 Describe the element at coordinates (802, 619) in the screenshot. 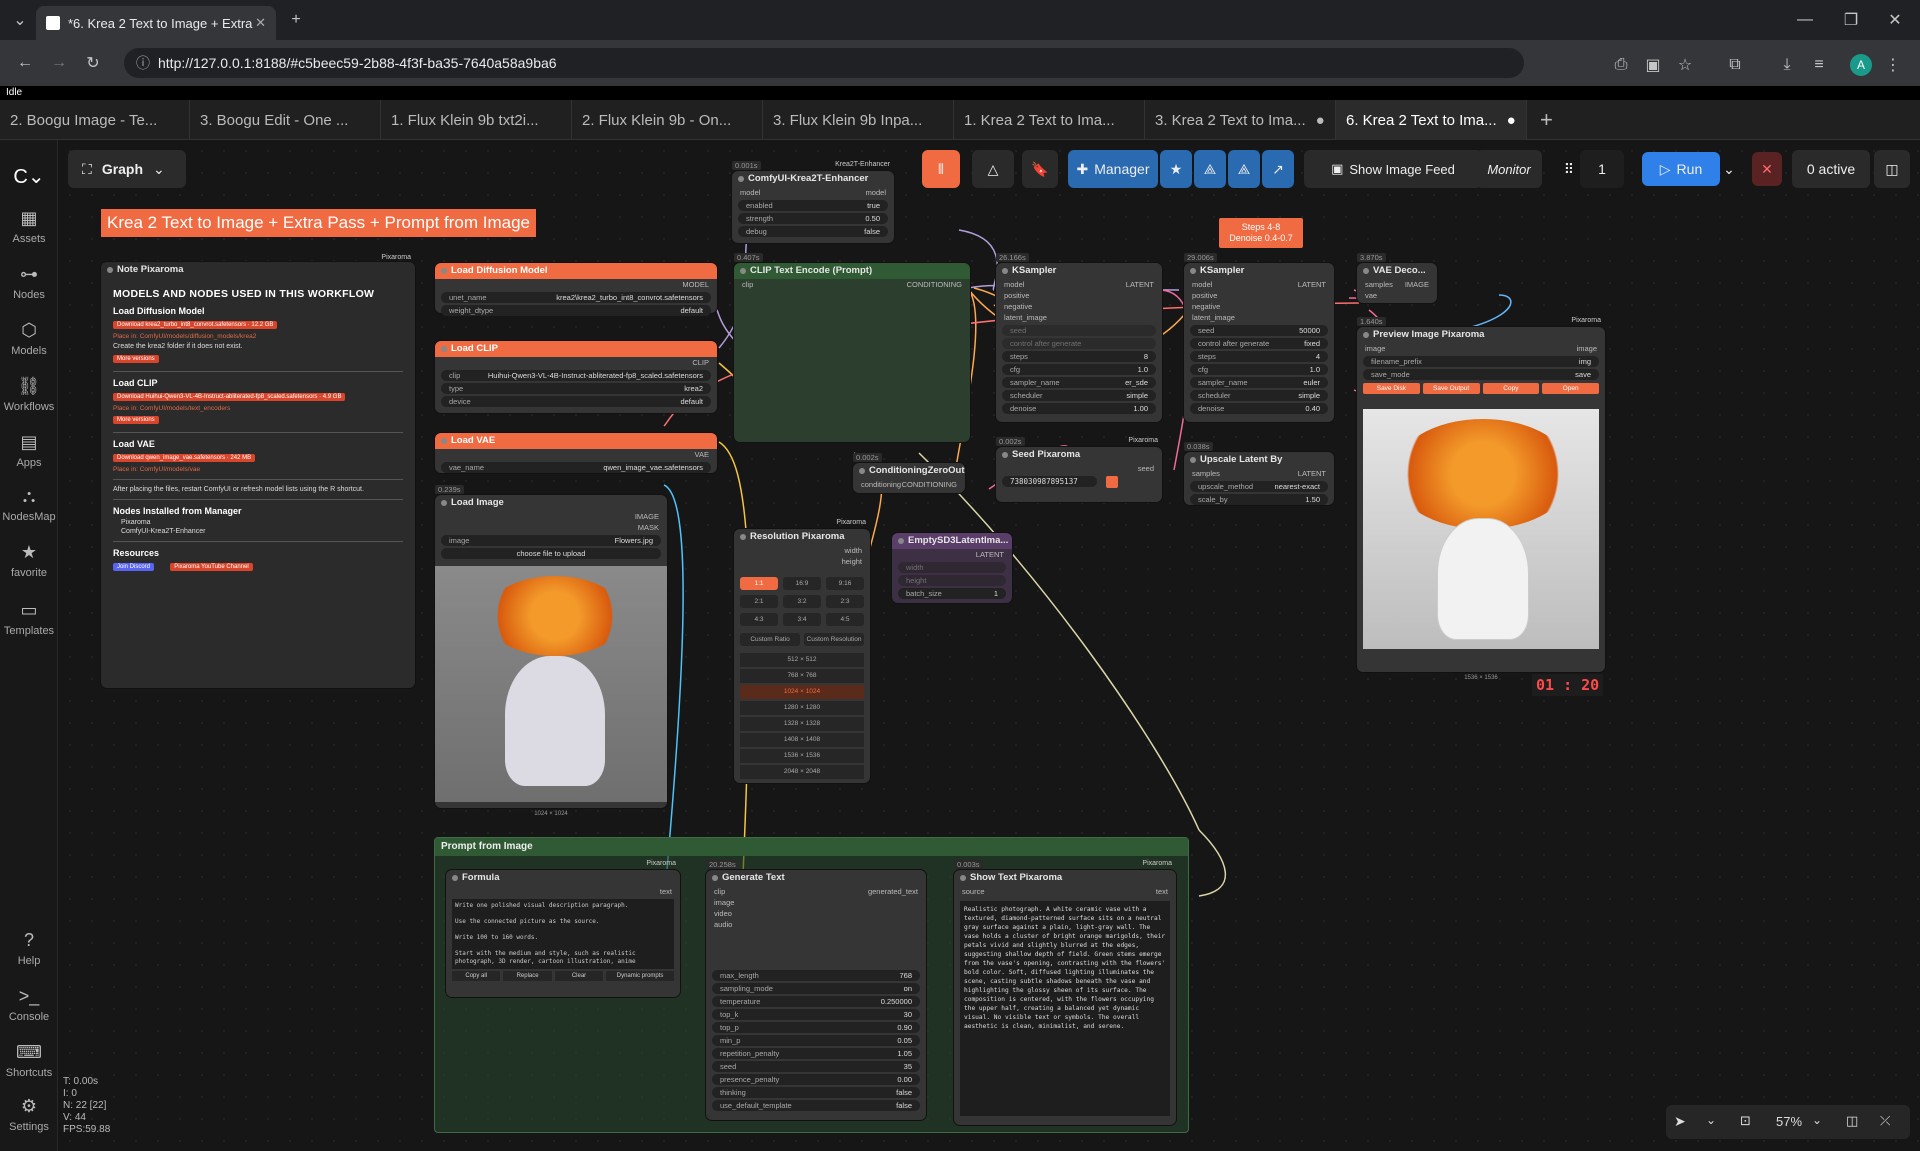

I see `ratio-button: 3:4` at that location.